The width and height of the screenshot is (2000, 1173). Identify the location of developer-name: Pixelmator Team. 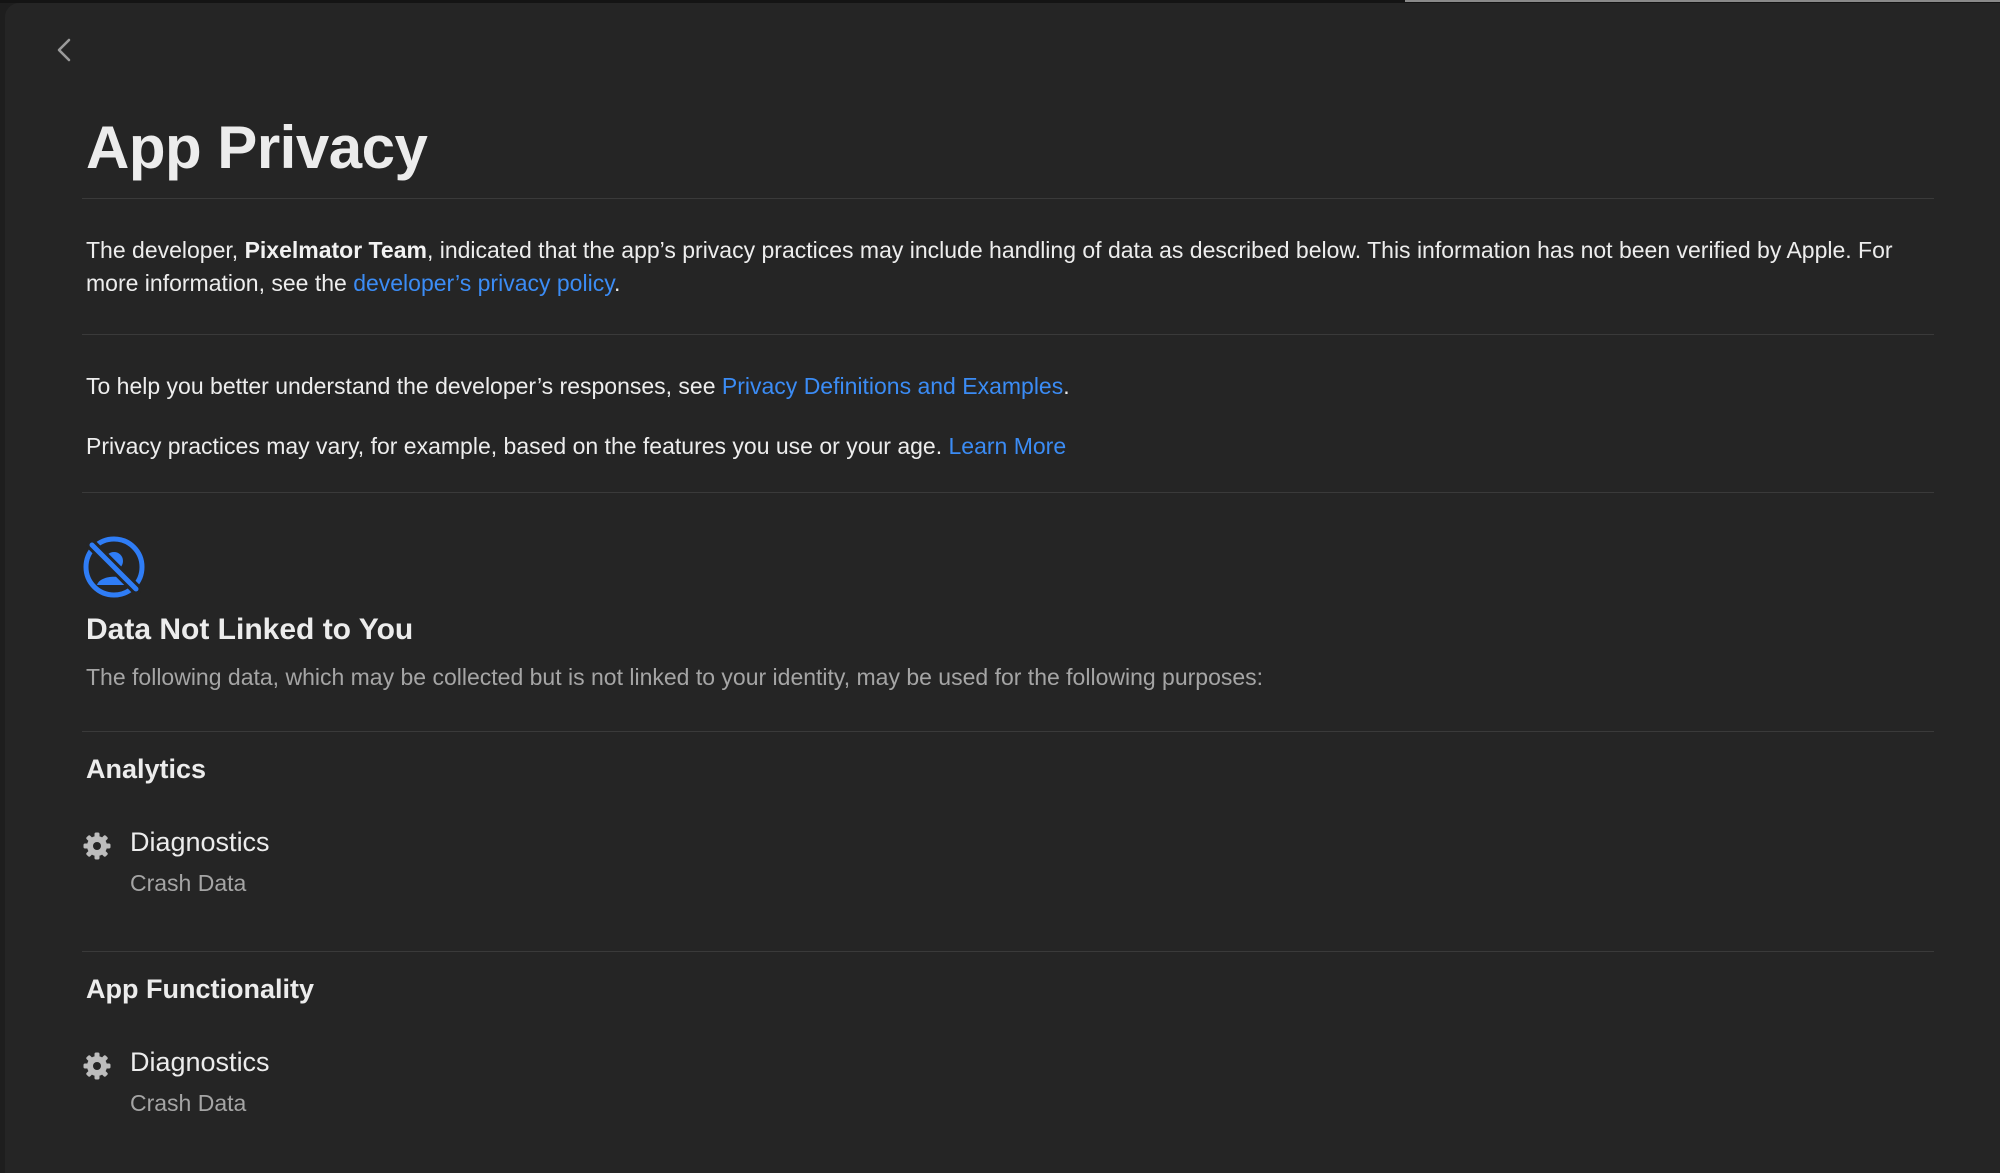
(335, 250).